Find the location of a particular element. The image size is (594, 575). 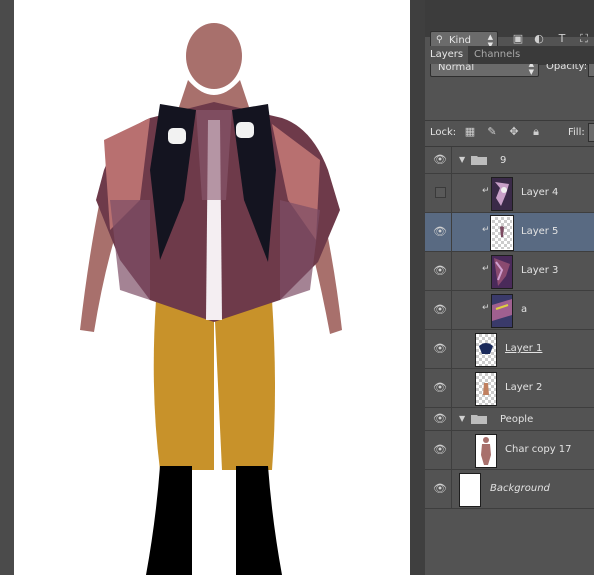

layer-row-layer-5: 👁︎ ↵ Layer 5 is located at coordinates (509, 232).